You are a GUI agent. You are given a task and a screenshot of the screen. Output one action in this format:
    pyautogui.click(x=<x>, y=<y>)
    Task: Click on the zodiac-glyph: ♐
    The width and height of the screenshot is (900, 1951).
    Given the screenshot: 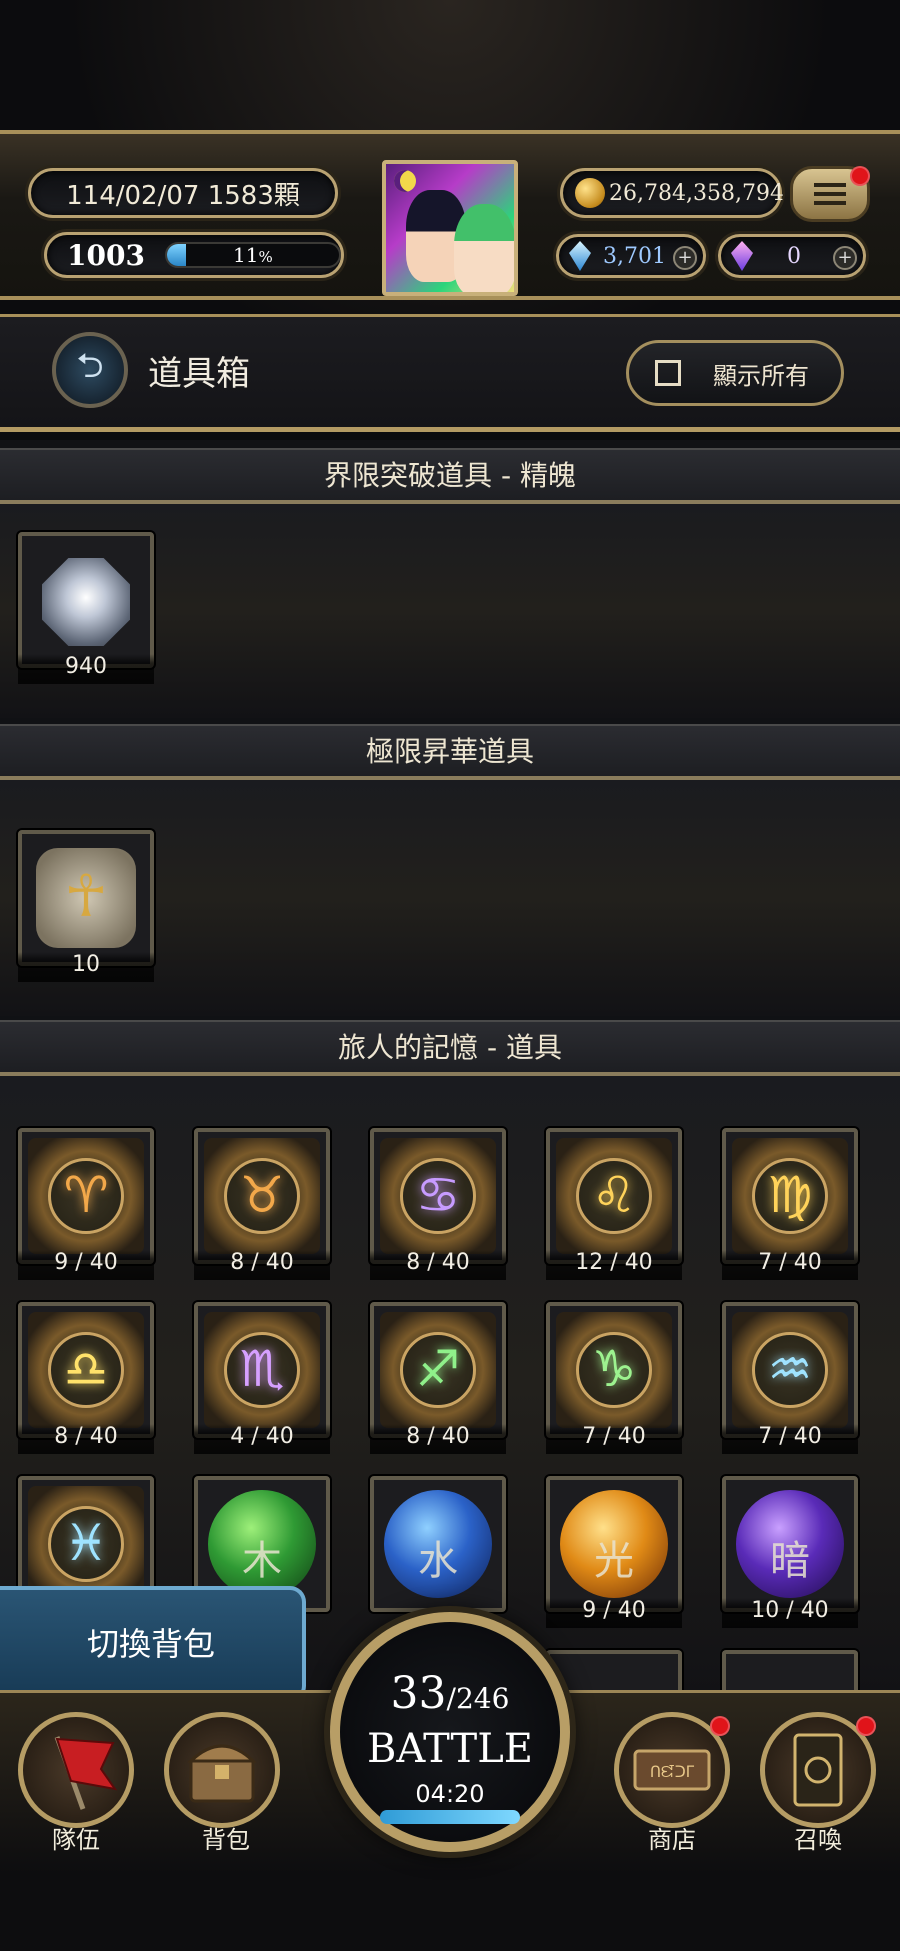 What is the action you would take?
    pyautogui.click(x=438, y=1369)
    